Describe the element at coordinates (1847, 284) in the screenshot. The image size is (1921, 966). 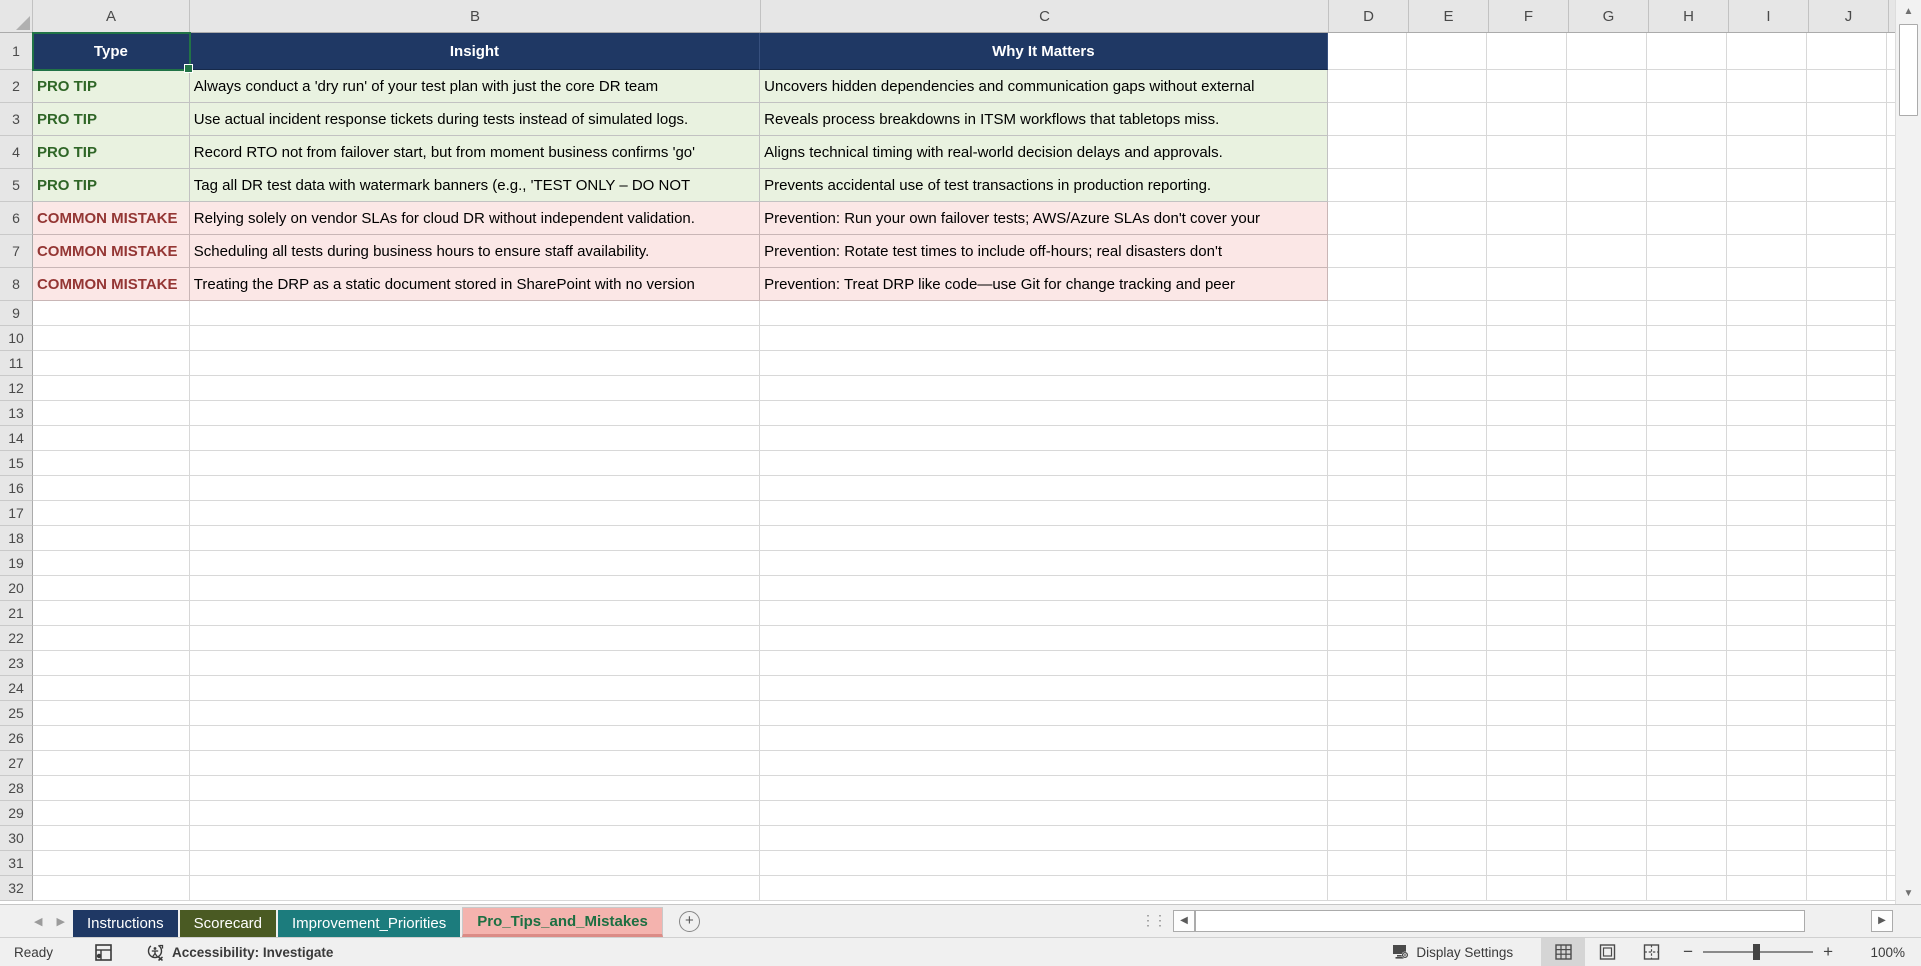
I see `cell-J8` at that location.